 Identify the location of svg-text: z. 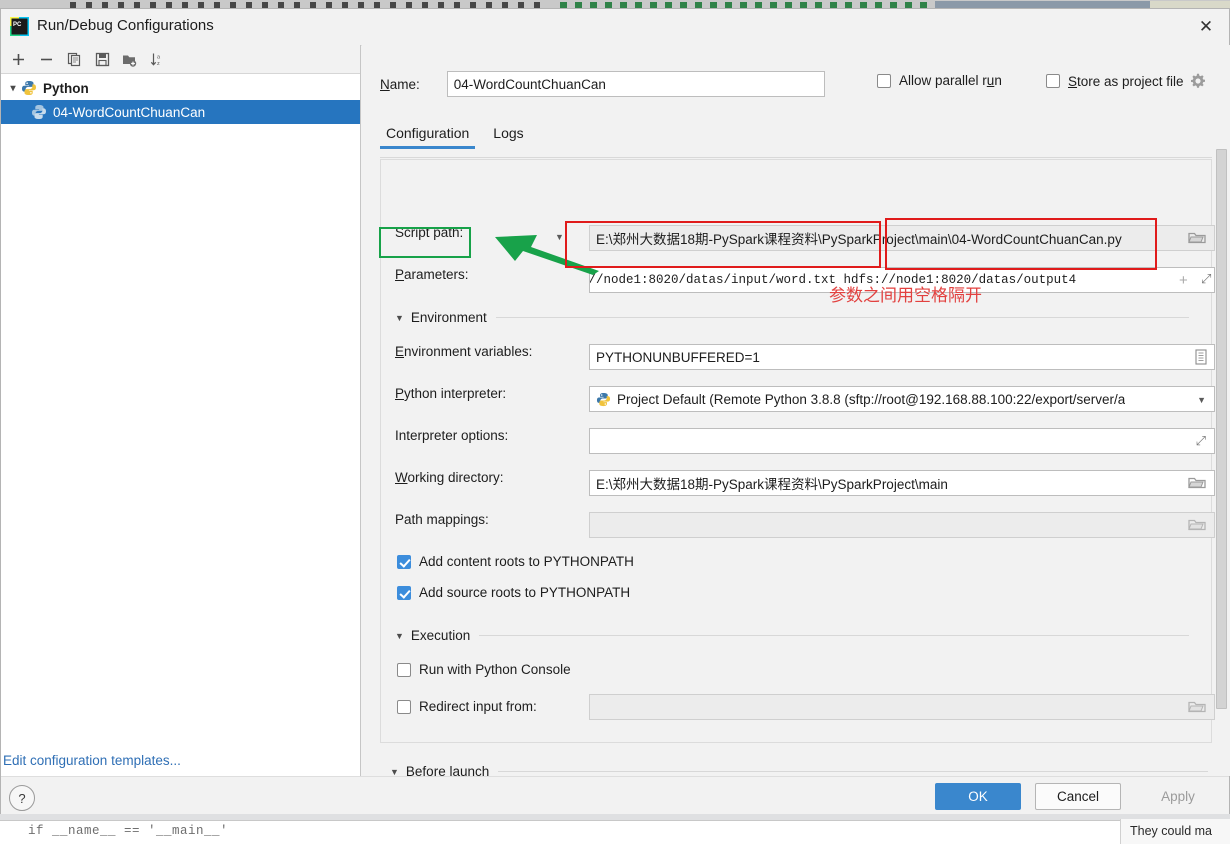
(158, 64).